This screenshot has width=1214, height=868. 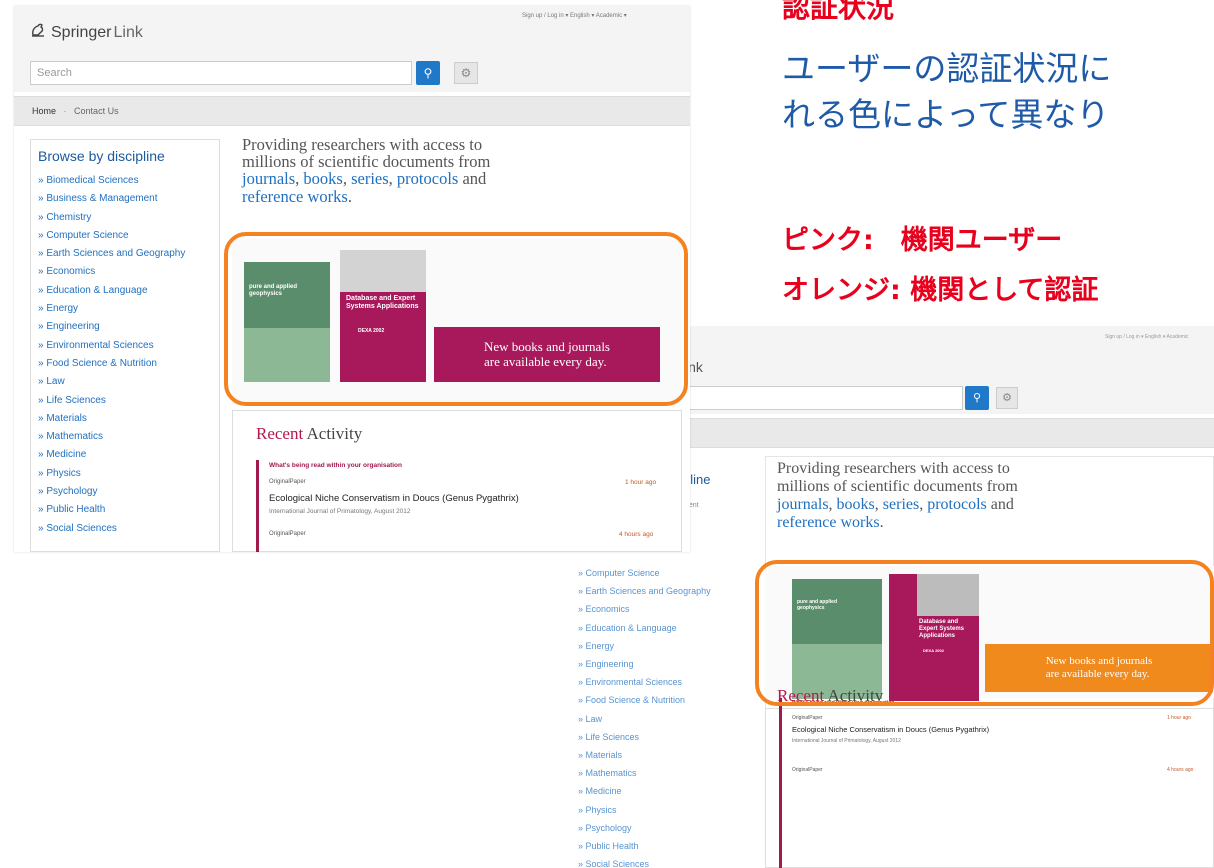 I want to click on recent-activity-title: Recent Activity, so click(x=309, y=434).